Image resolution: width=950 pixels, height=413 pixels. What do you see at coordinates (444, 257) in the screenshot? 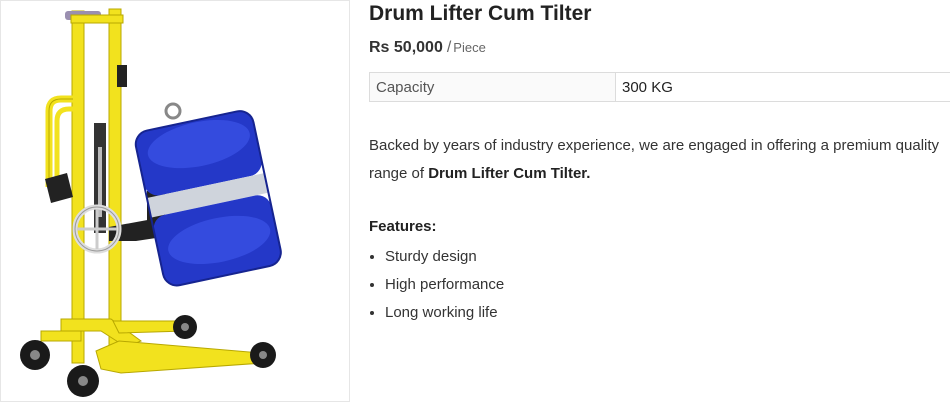
I see `feature-item: Sturdy design` at bounding box center [444, 257].